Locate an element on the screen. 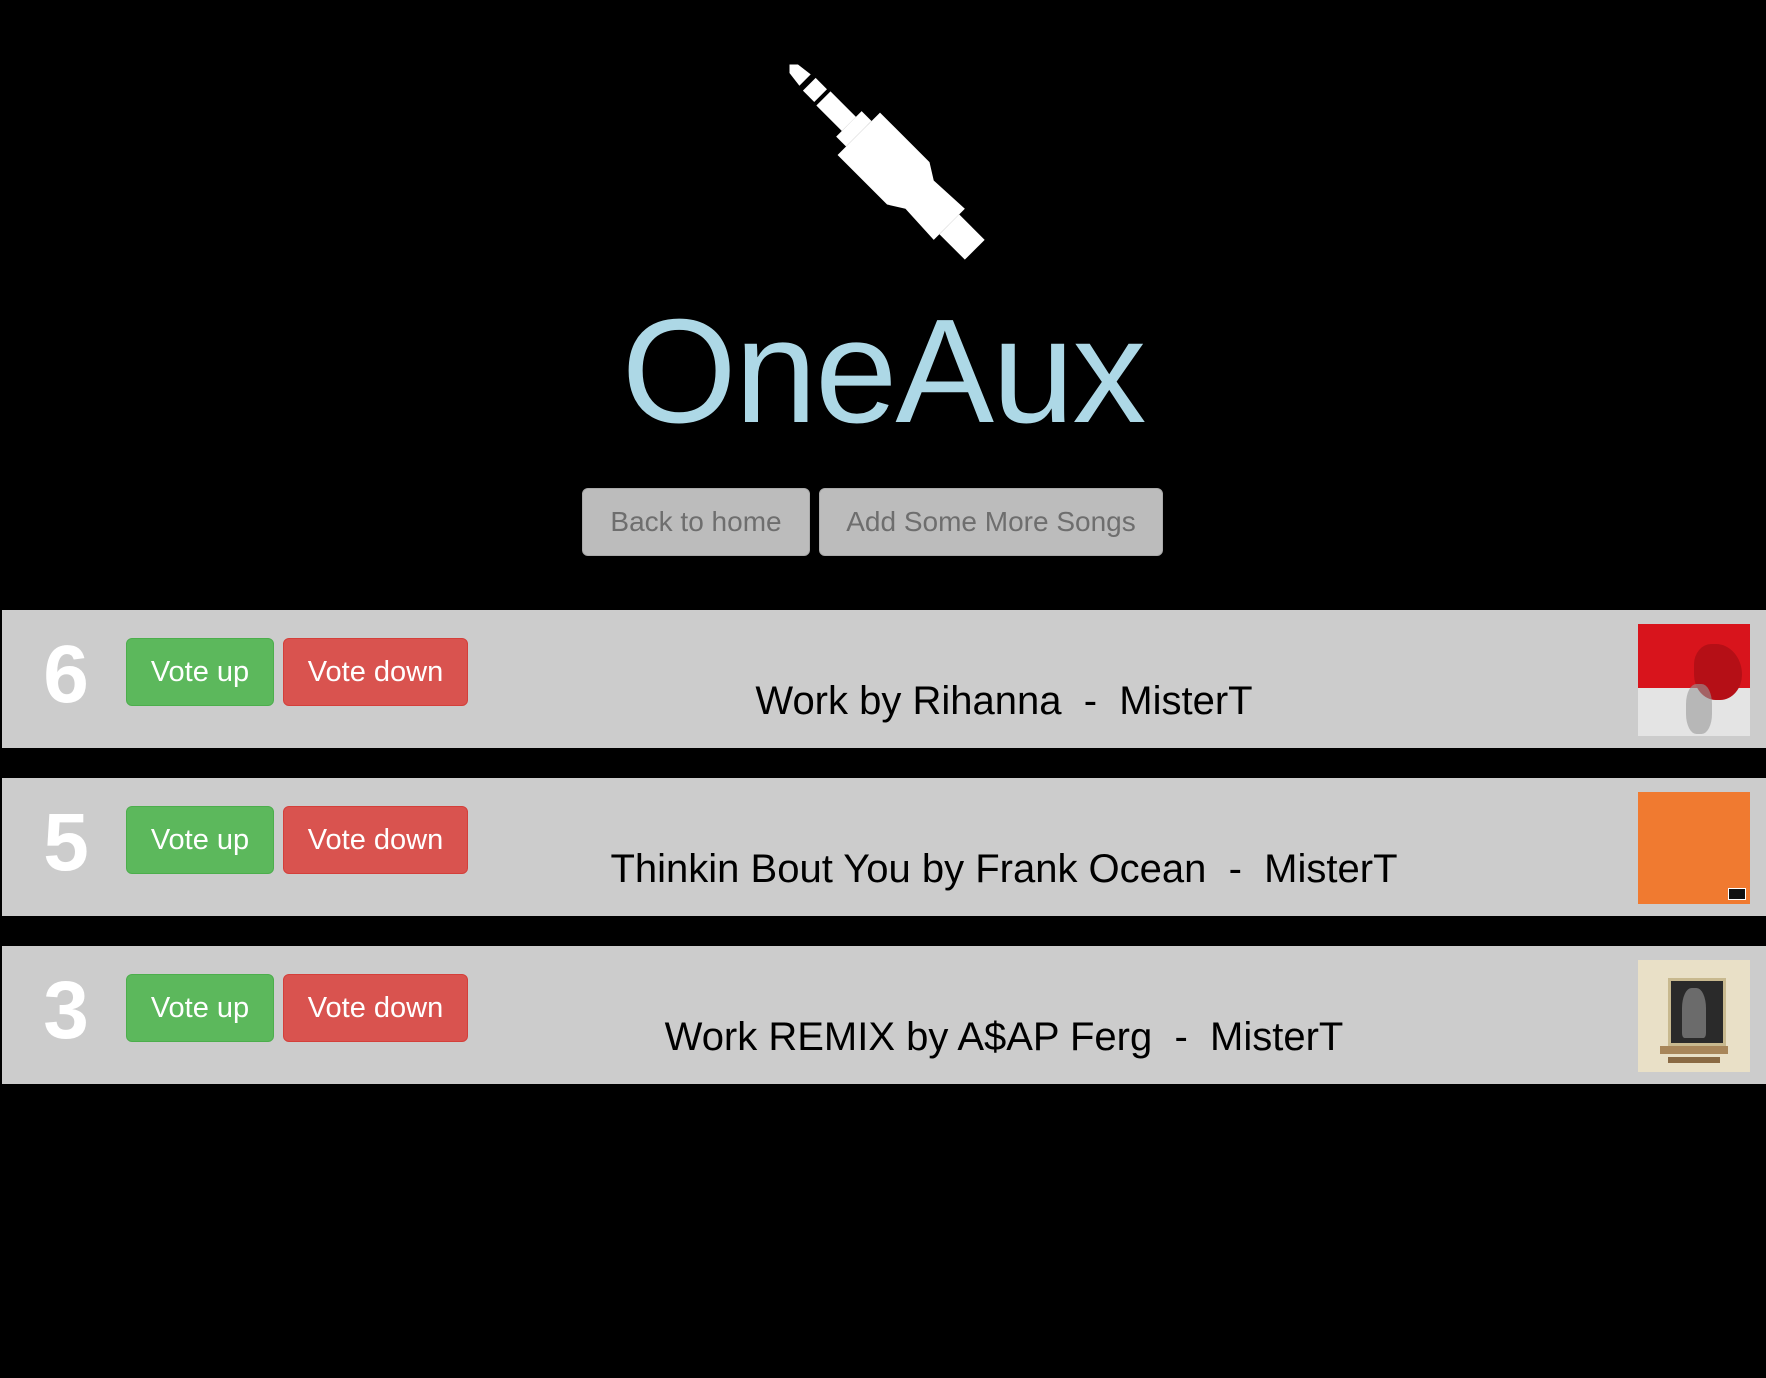  app-title: OneAux is located at coordinates (884, 371).